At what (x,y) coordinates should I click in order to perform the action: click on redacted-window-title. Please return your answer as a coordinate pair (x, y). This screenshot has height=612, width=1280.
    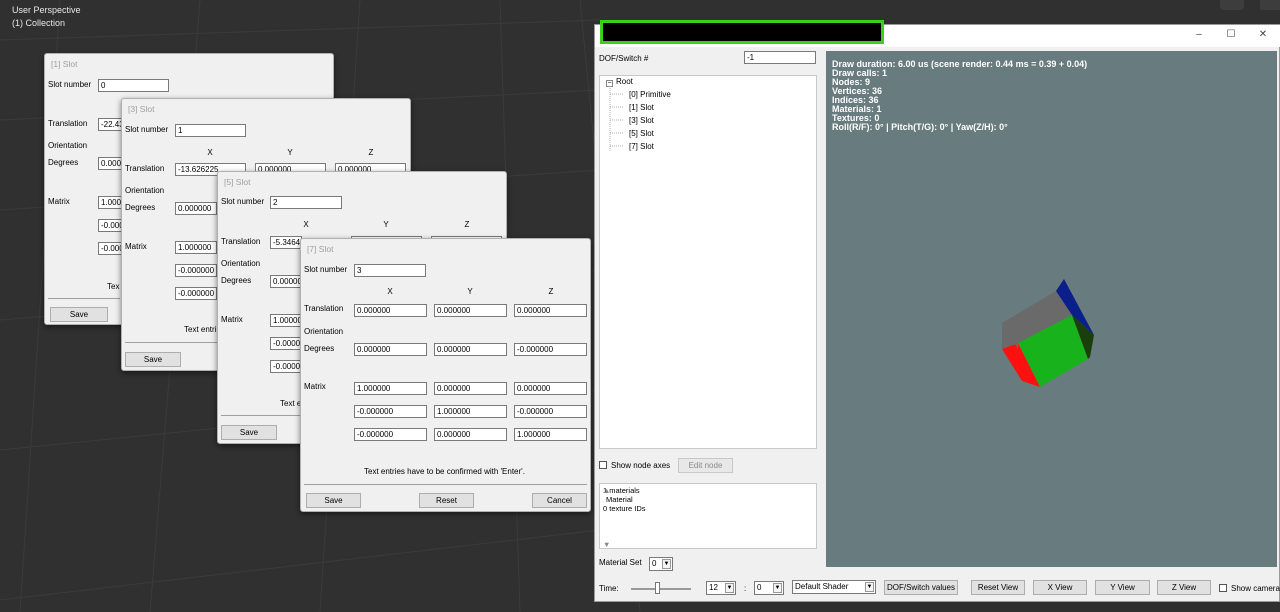
    Looking at the image, I should click on (742, 32).